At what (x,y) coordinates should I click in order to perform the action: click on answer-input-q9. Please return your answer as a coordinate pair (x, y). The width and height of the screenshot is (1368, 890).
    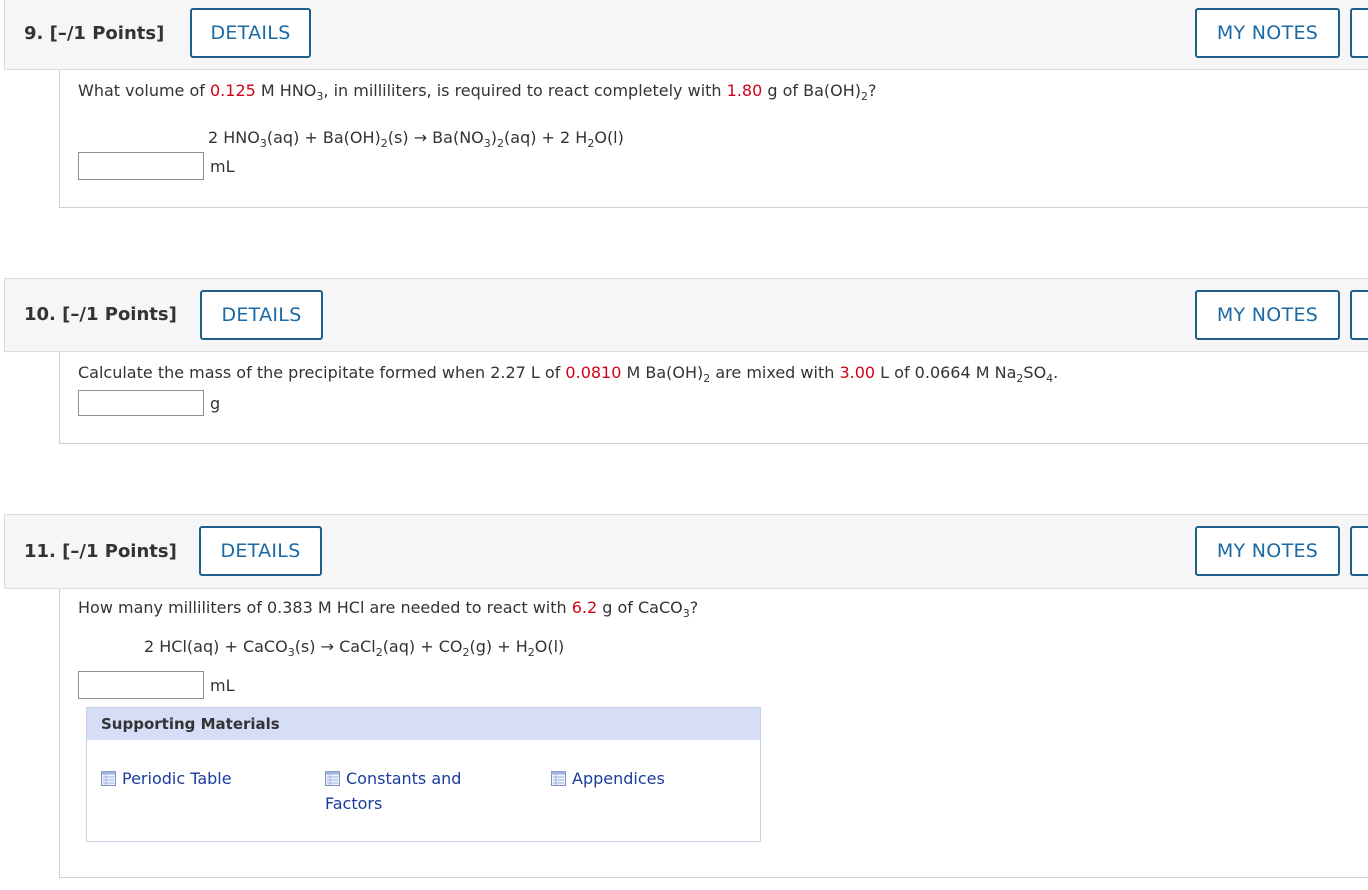
    Looking at the image, I should click on (141, 166).